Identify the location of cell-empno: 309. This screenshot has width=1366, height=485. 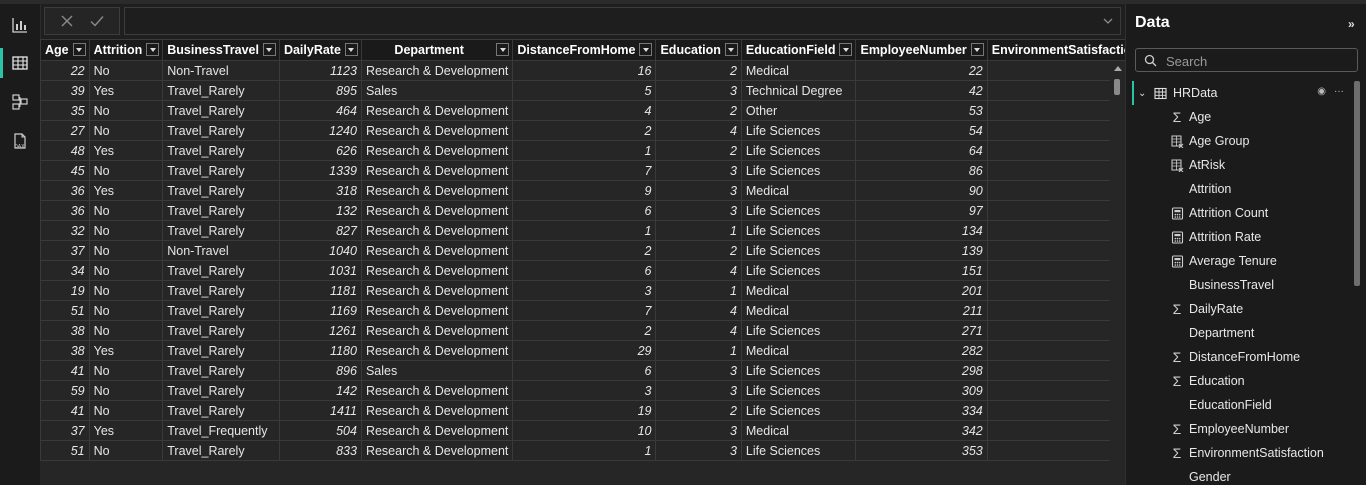
(921, 390).